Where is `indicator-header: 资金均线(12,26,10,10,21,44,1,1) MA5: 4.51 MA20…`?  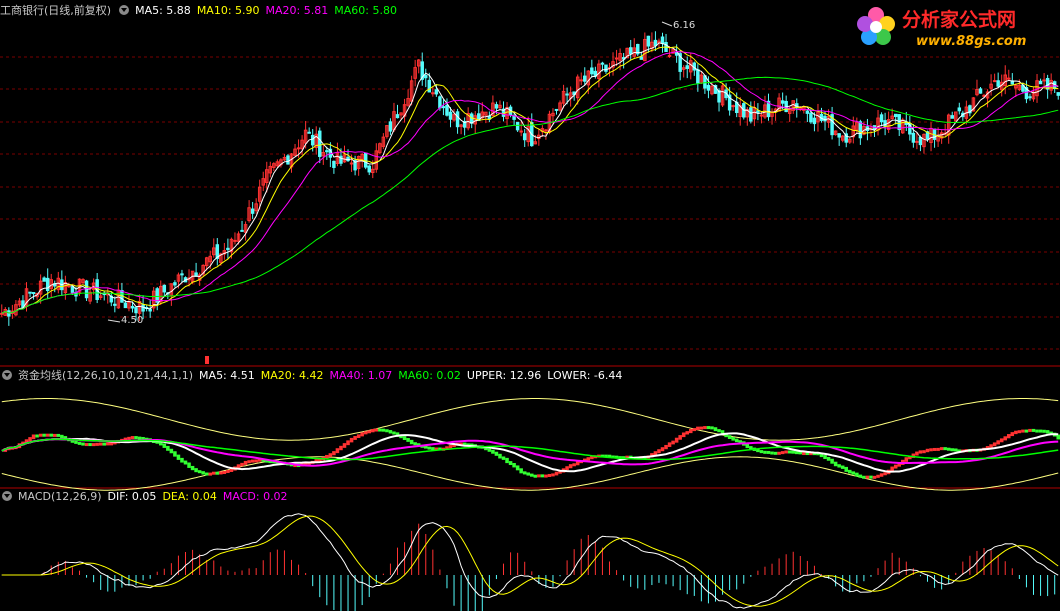 indicator-header: 资金均线(12,26,10,10,21,44,1,1) MA5: 4.51 MA20… is located at coordinates (314, 376).